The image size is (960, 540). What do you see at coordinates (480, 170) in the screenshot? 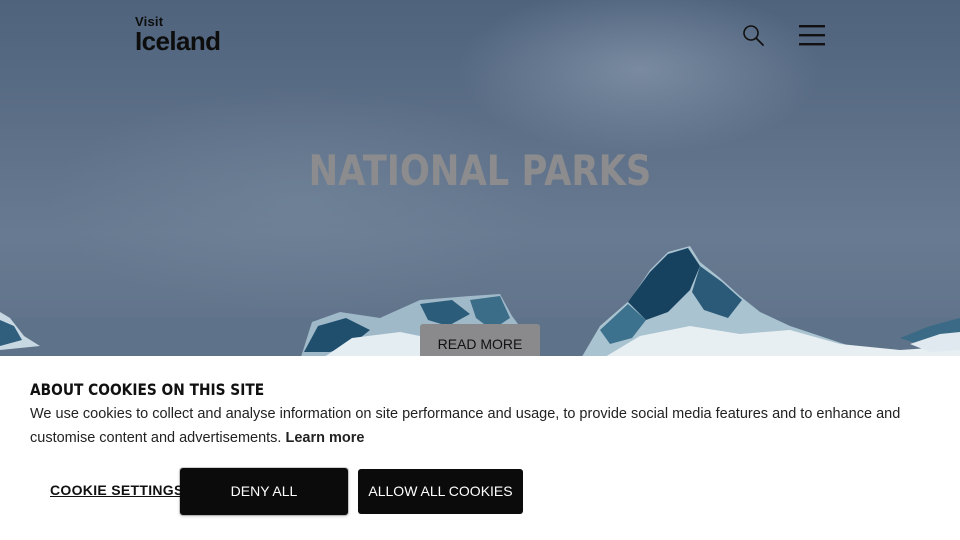
I see `hero-title: NATIONAL PARKS` at bounding box center [480, 170].